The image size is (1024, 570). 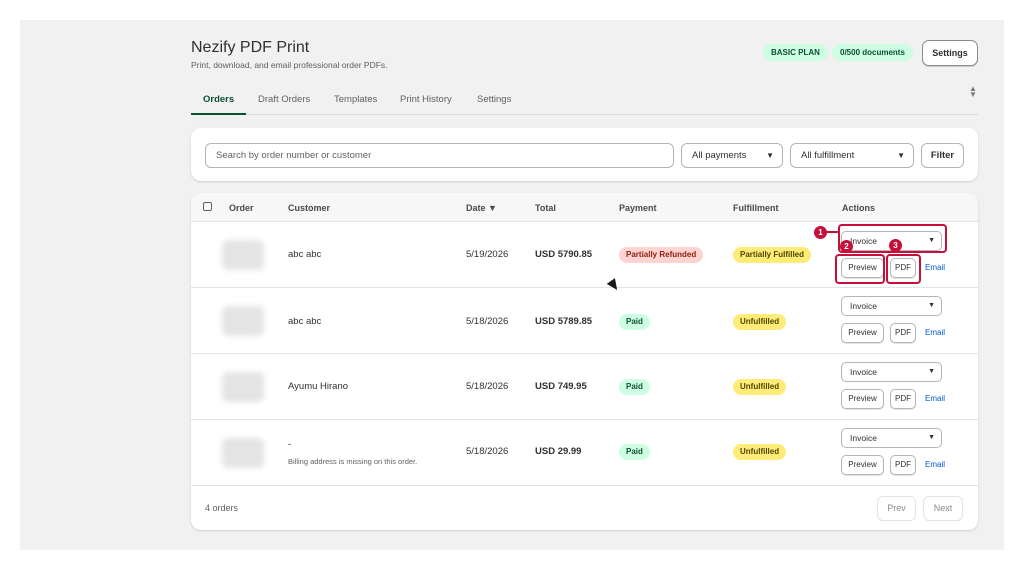 I want to click on prev-page-button: Prev, so click(x=896, y=508).